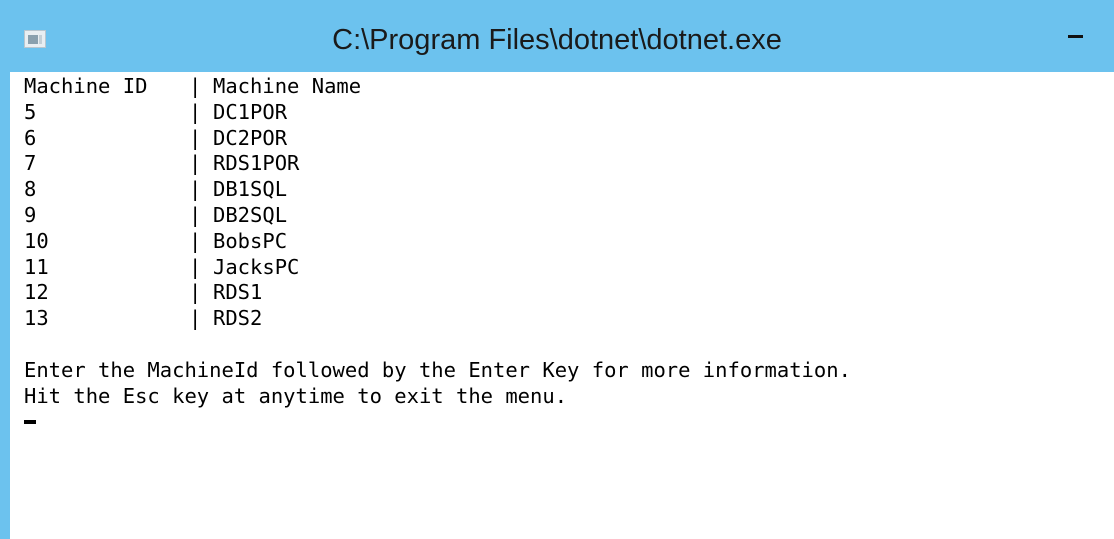  I want to click on machine-name: DC2POR, so click(250, 137).